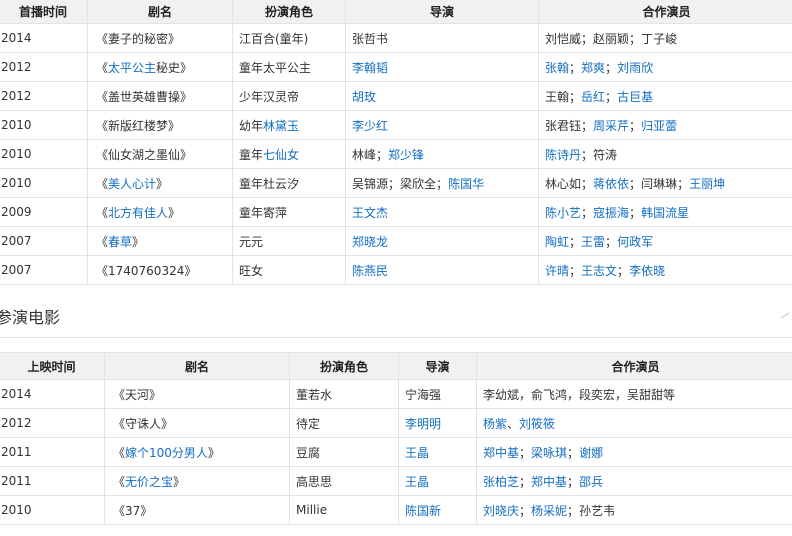  Describe the element at coordinates (44, 38) in the screenshot. I see `tv-cell-year: 2014` at that location.